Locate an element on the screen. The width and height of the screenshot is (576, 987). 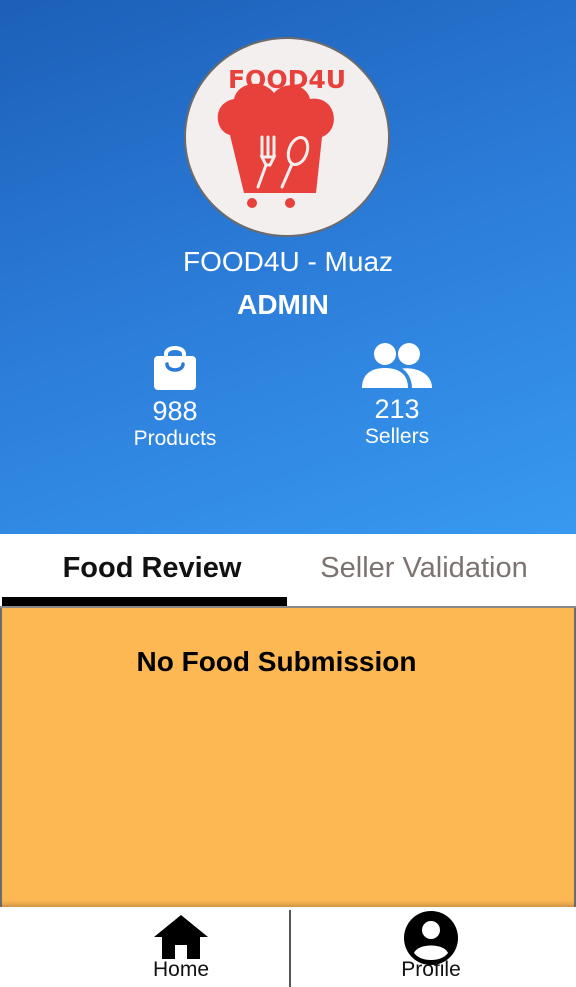
logo-text: FOOD4U is located at coordinates (287, 79).